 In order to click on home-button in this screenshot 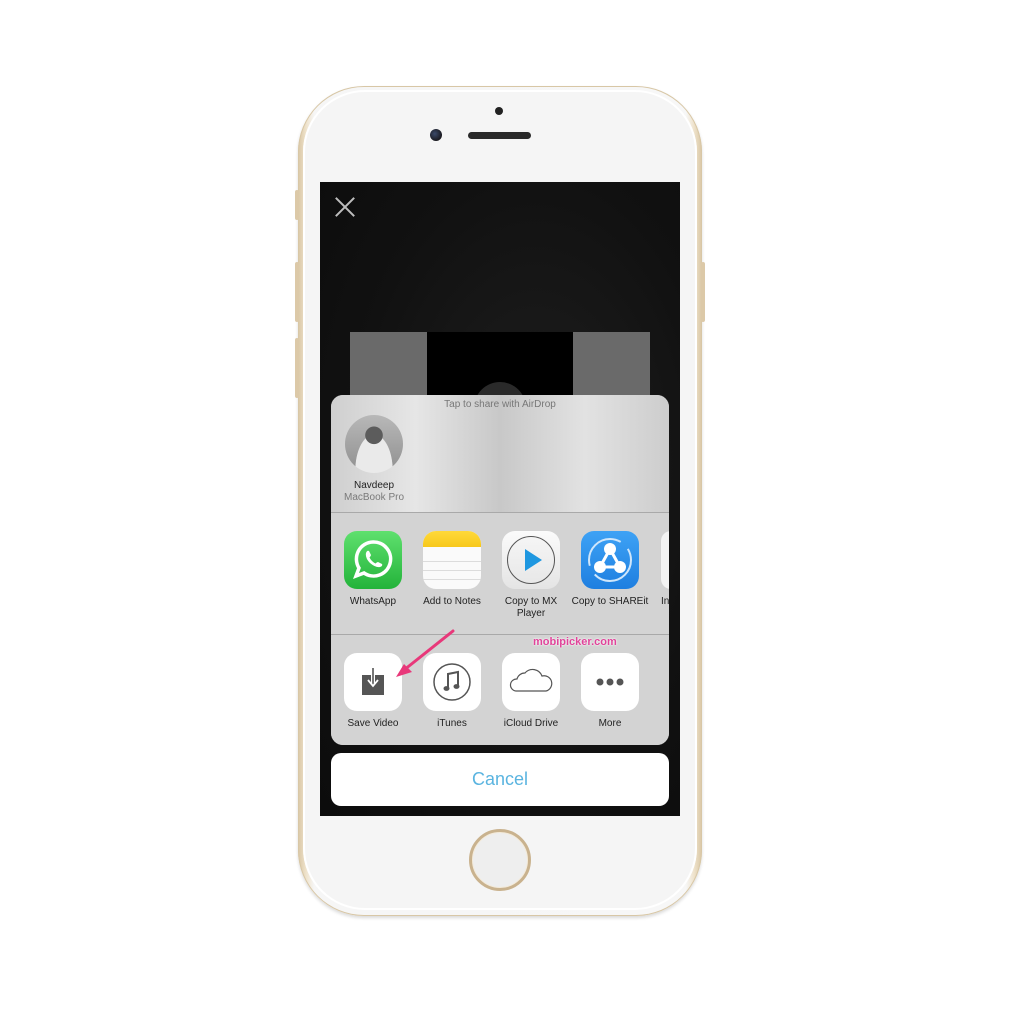, I will do `click(500, 860)`.